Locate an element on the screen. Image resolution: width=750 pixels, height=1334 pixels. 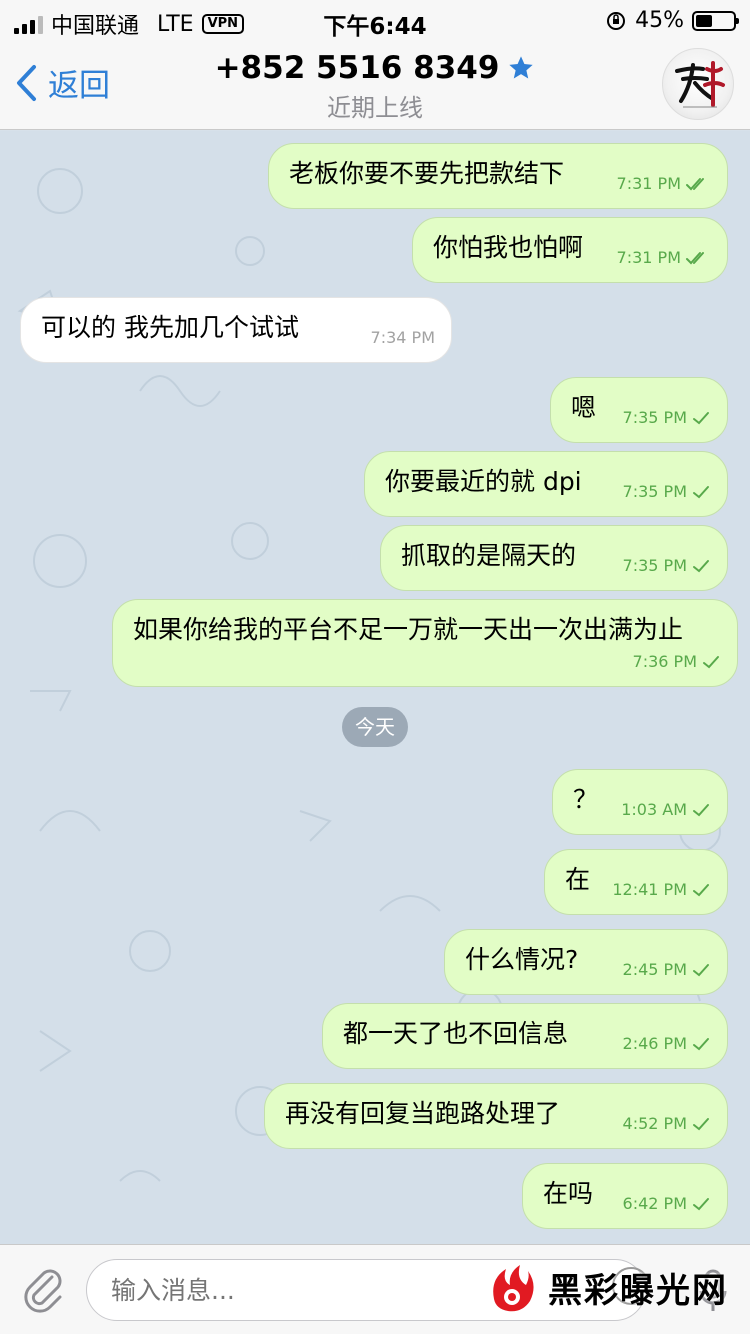
message-text: 如果你给我的平台不足一万就一天出一次出满为止 is located at coordinates (408, 629).